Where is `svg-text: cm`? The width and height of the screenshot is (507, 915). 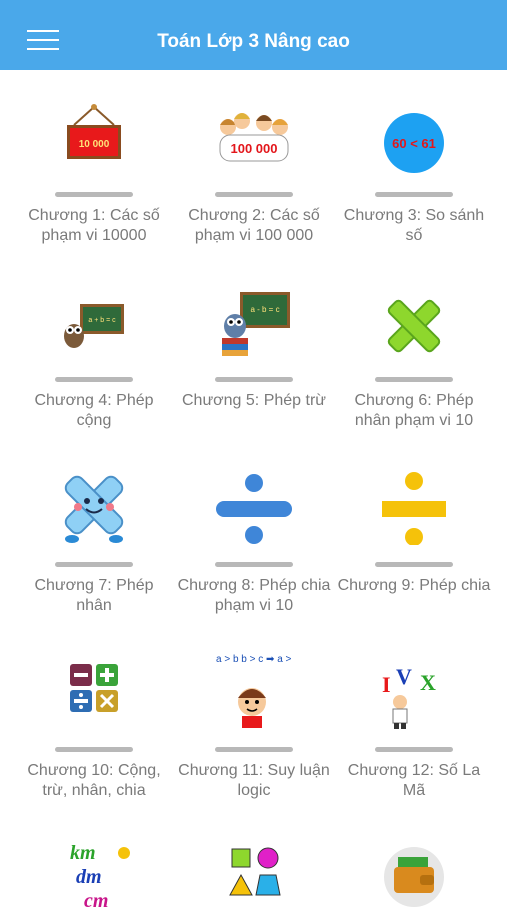 svg-text: cm is located at coordinates (96, 901).